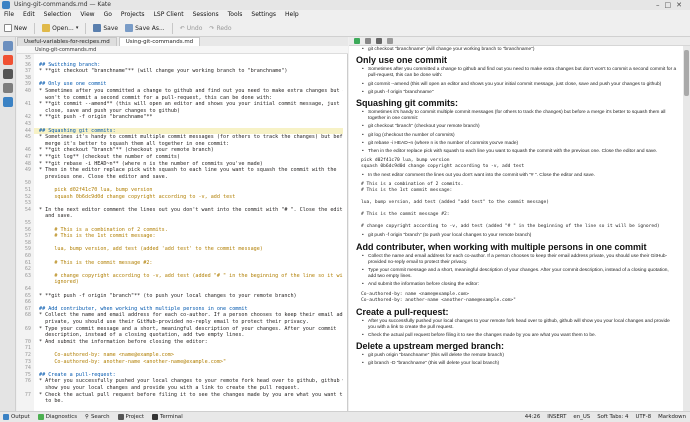  What do you see at coordinates (612, 417) in the screenshot?
I see `indentation-mode: Soft Tabs: 4` at bounding box center [612, 417].